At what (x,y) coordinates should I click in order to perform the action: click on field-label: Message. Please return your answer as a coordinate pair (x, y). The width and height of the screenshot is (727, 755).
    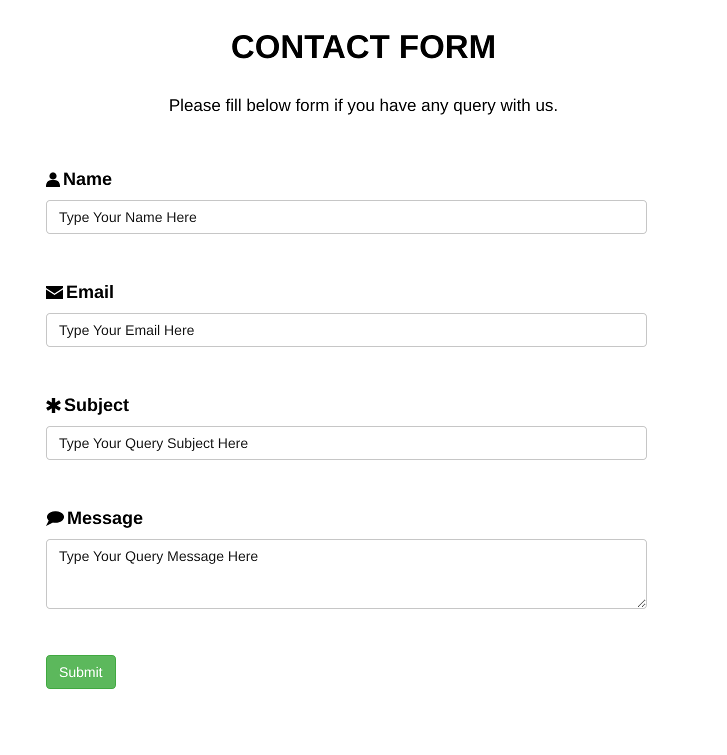
    Looking at the image, I should click on (105, 518).